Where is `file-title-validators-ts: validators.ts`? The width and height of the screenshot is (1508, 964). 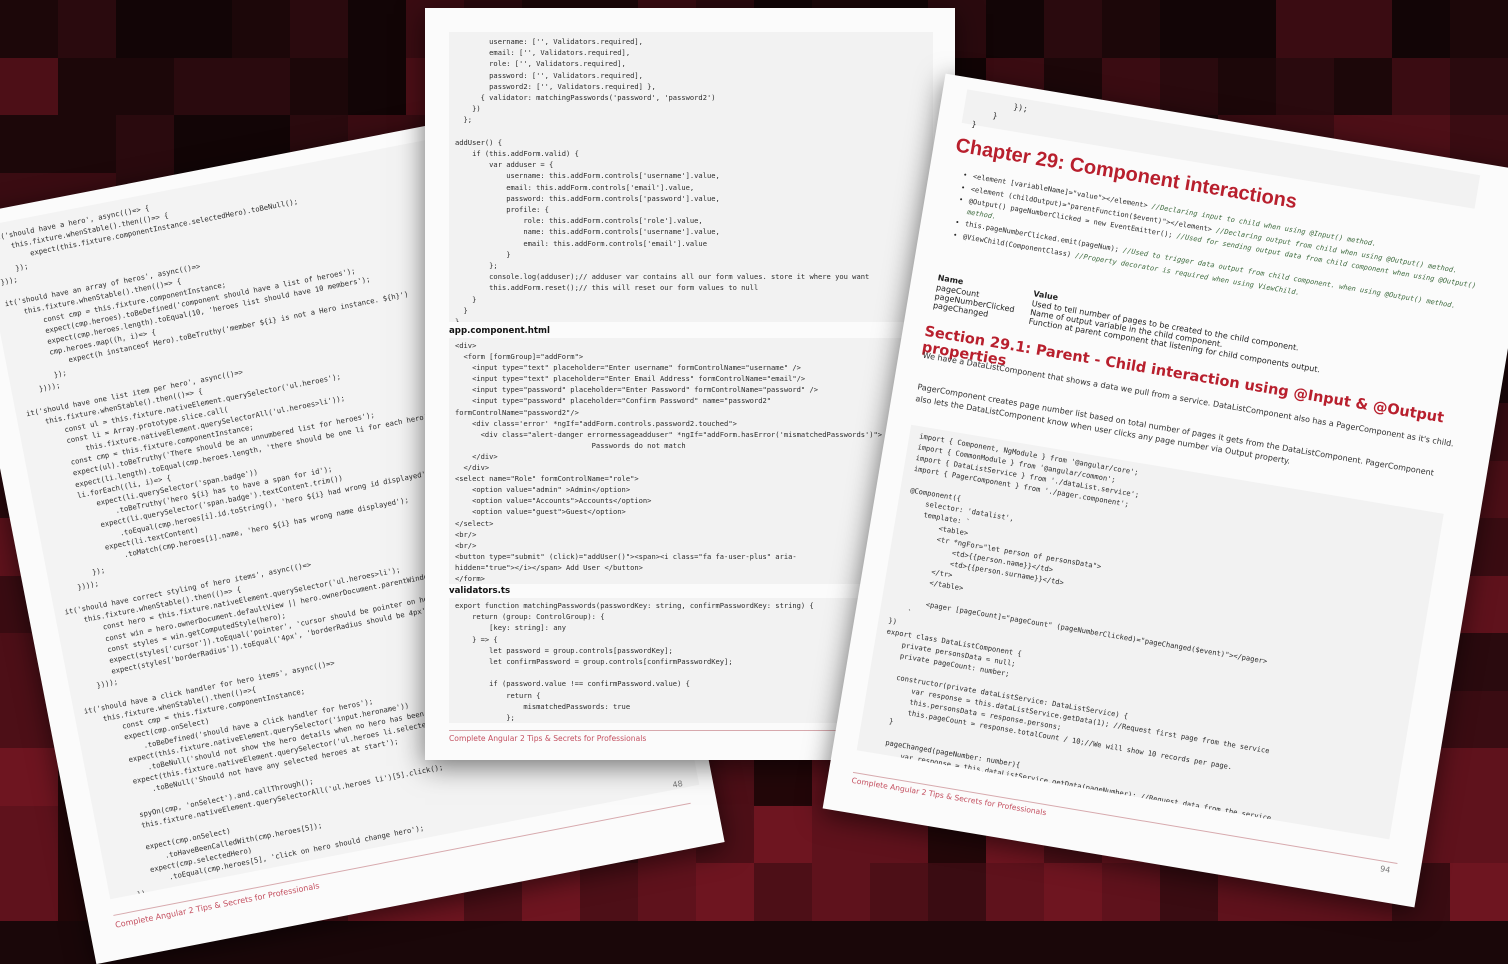 file-title-validators-ts: validators.ts is located at coordinates (480, 591).